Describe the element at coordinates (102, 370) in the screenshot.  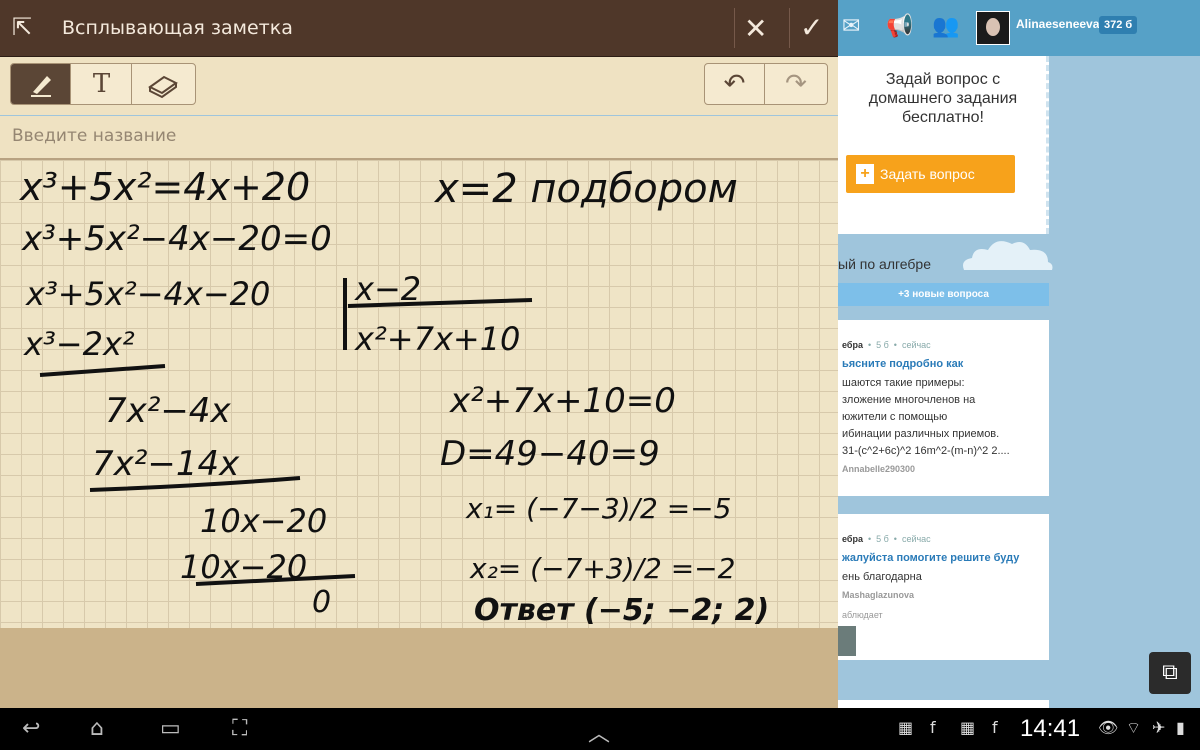
I see `subtraction-line` at that location.